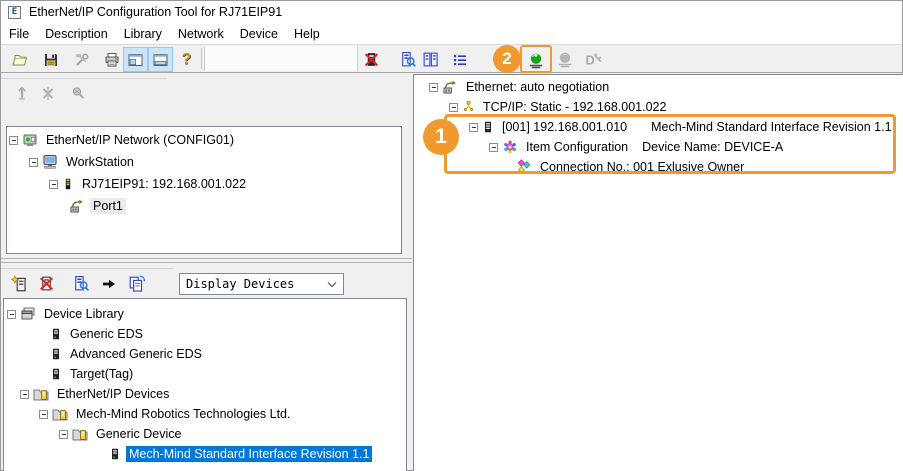 The height and width of the screenshot is (471, 903). What do you see at coordinates (106, 334) in the screenshot?
I see `tree-label: Generic EDS` at bounding box center [106, 334].